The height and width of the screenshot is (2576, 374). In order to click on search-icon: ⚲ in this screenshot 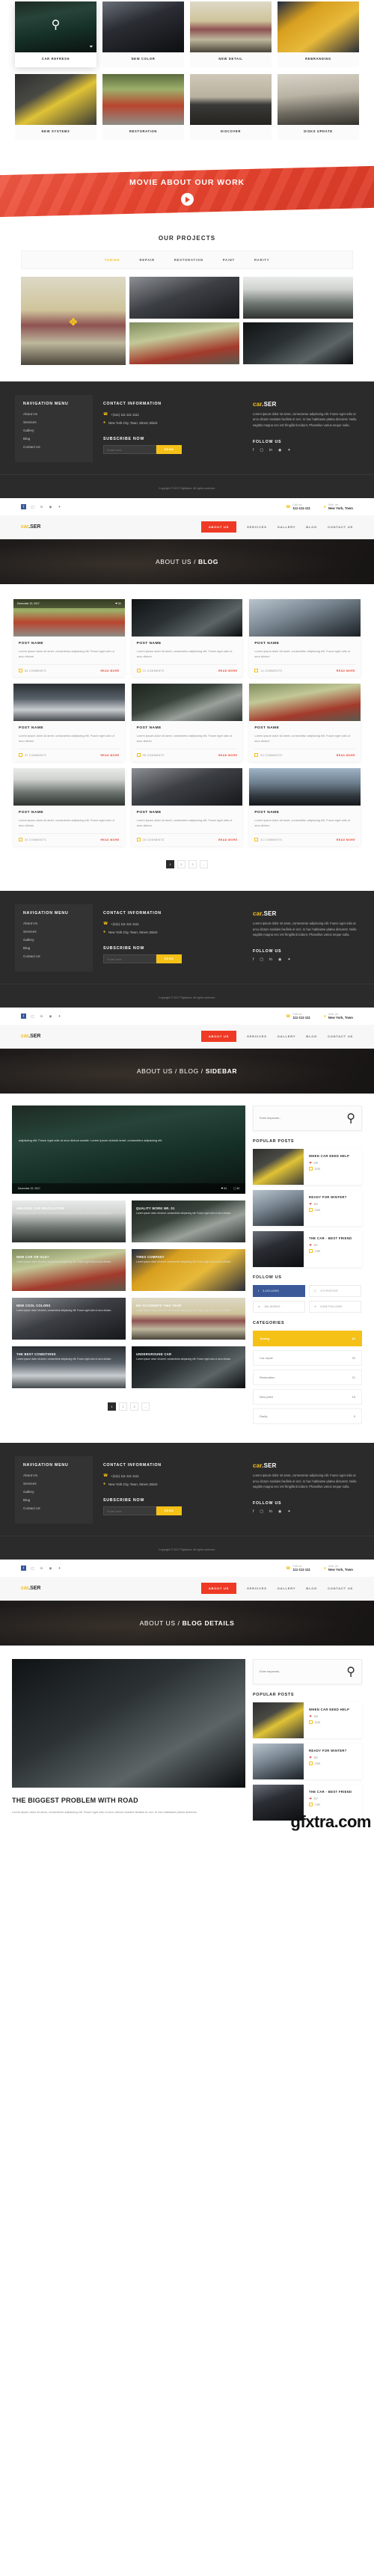, I will do `click(350, 1671)`.